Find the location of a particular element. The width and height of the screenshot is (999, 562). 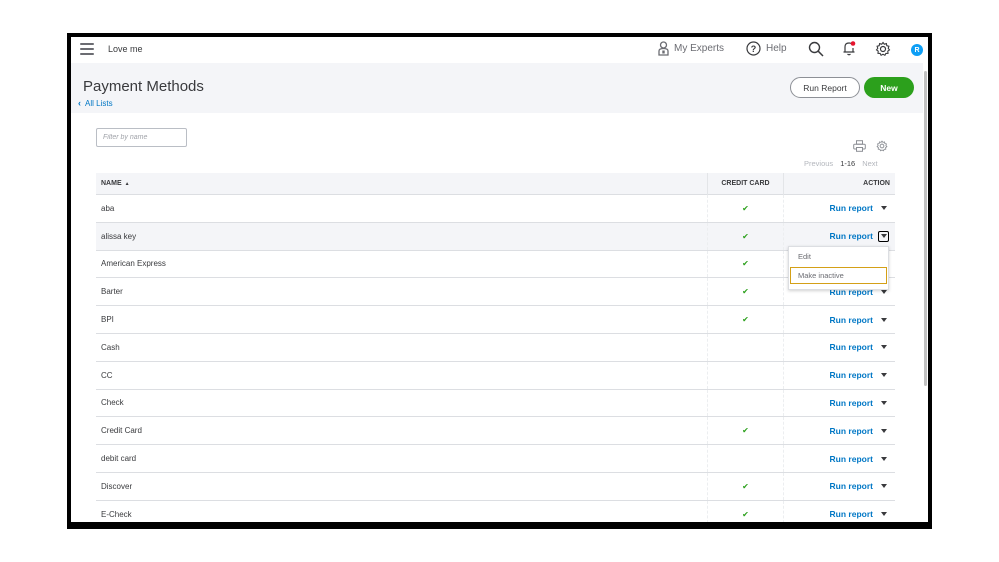

avatar: R is located at coordinates (917, 50).